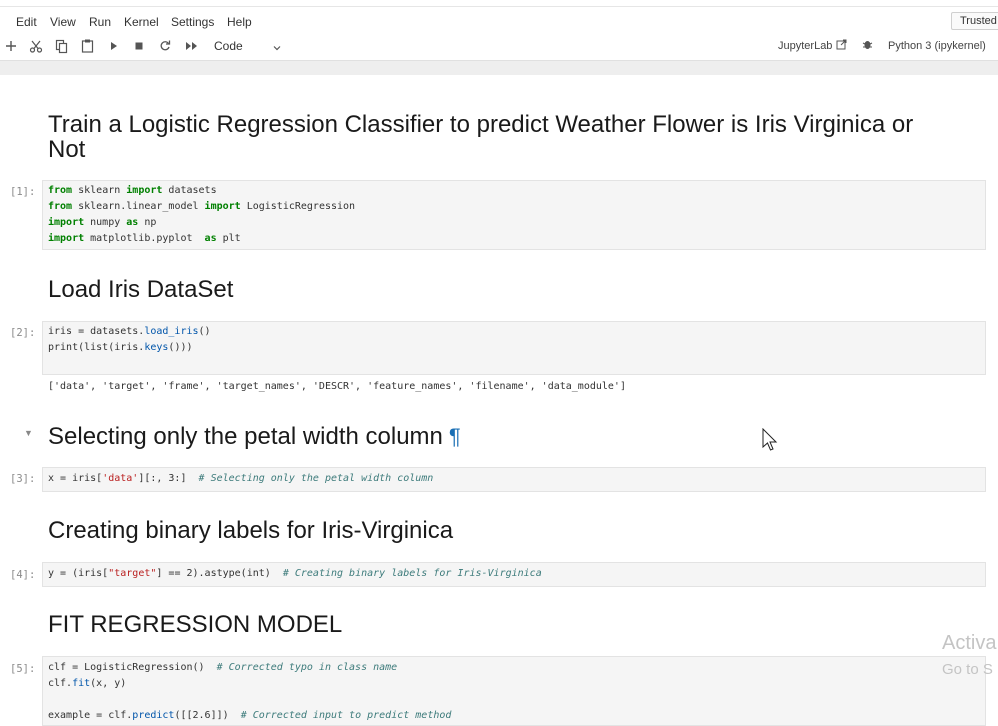  I want to click on code-line: import matplotlib.pyplot as plt, so click(144, 238).